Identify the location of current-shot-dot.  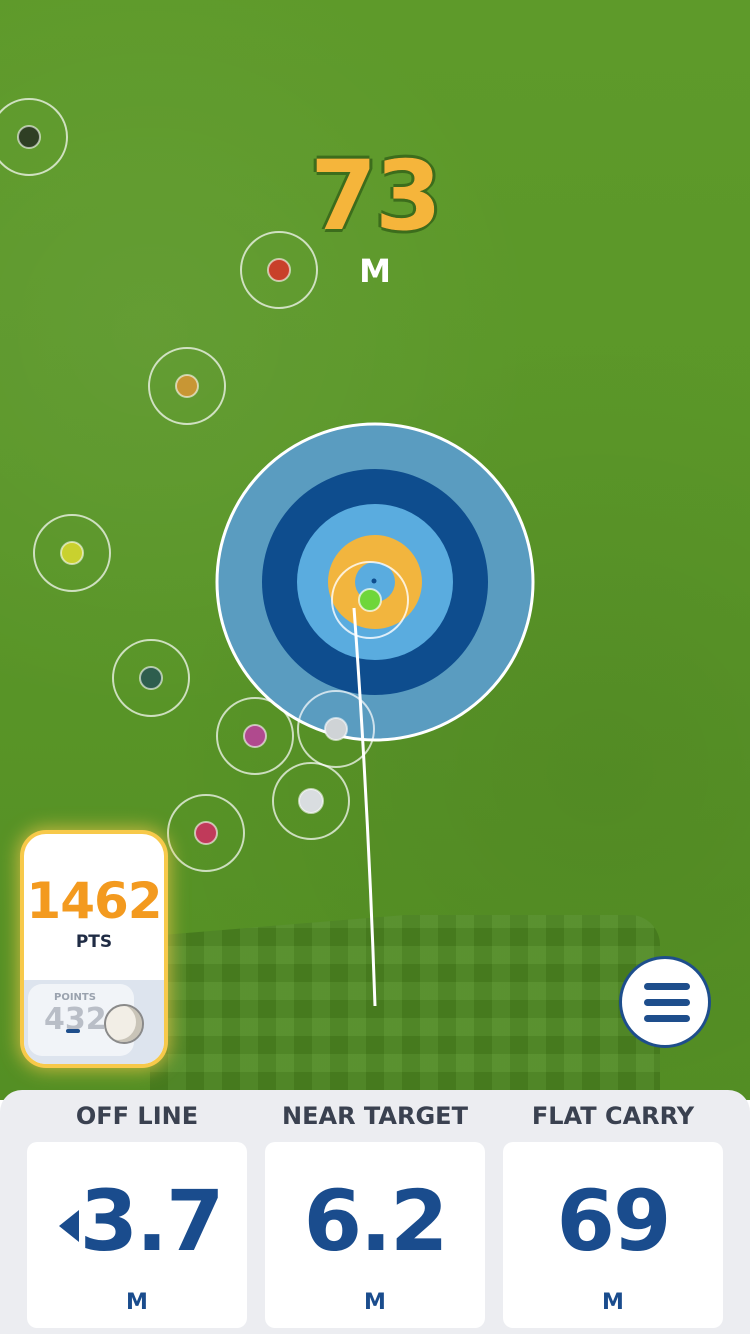
(370, 600).